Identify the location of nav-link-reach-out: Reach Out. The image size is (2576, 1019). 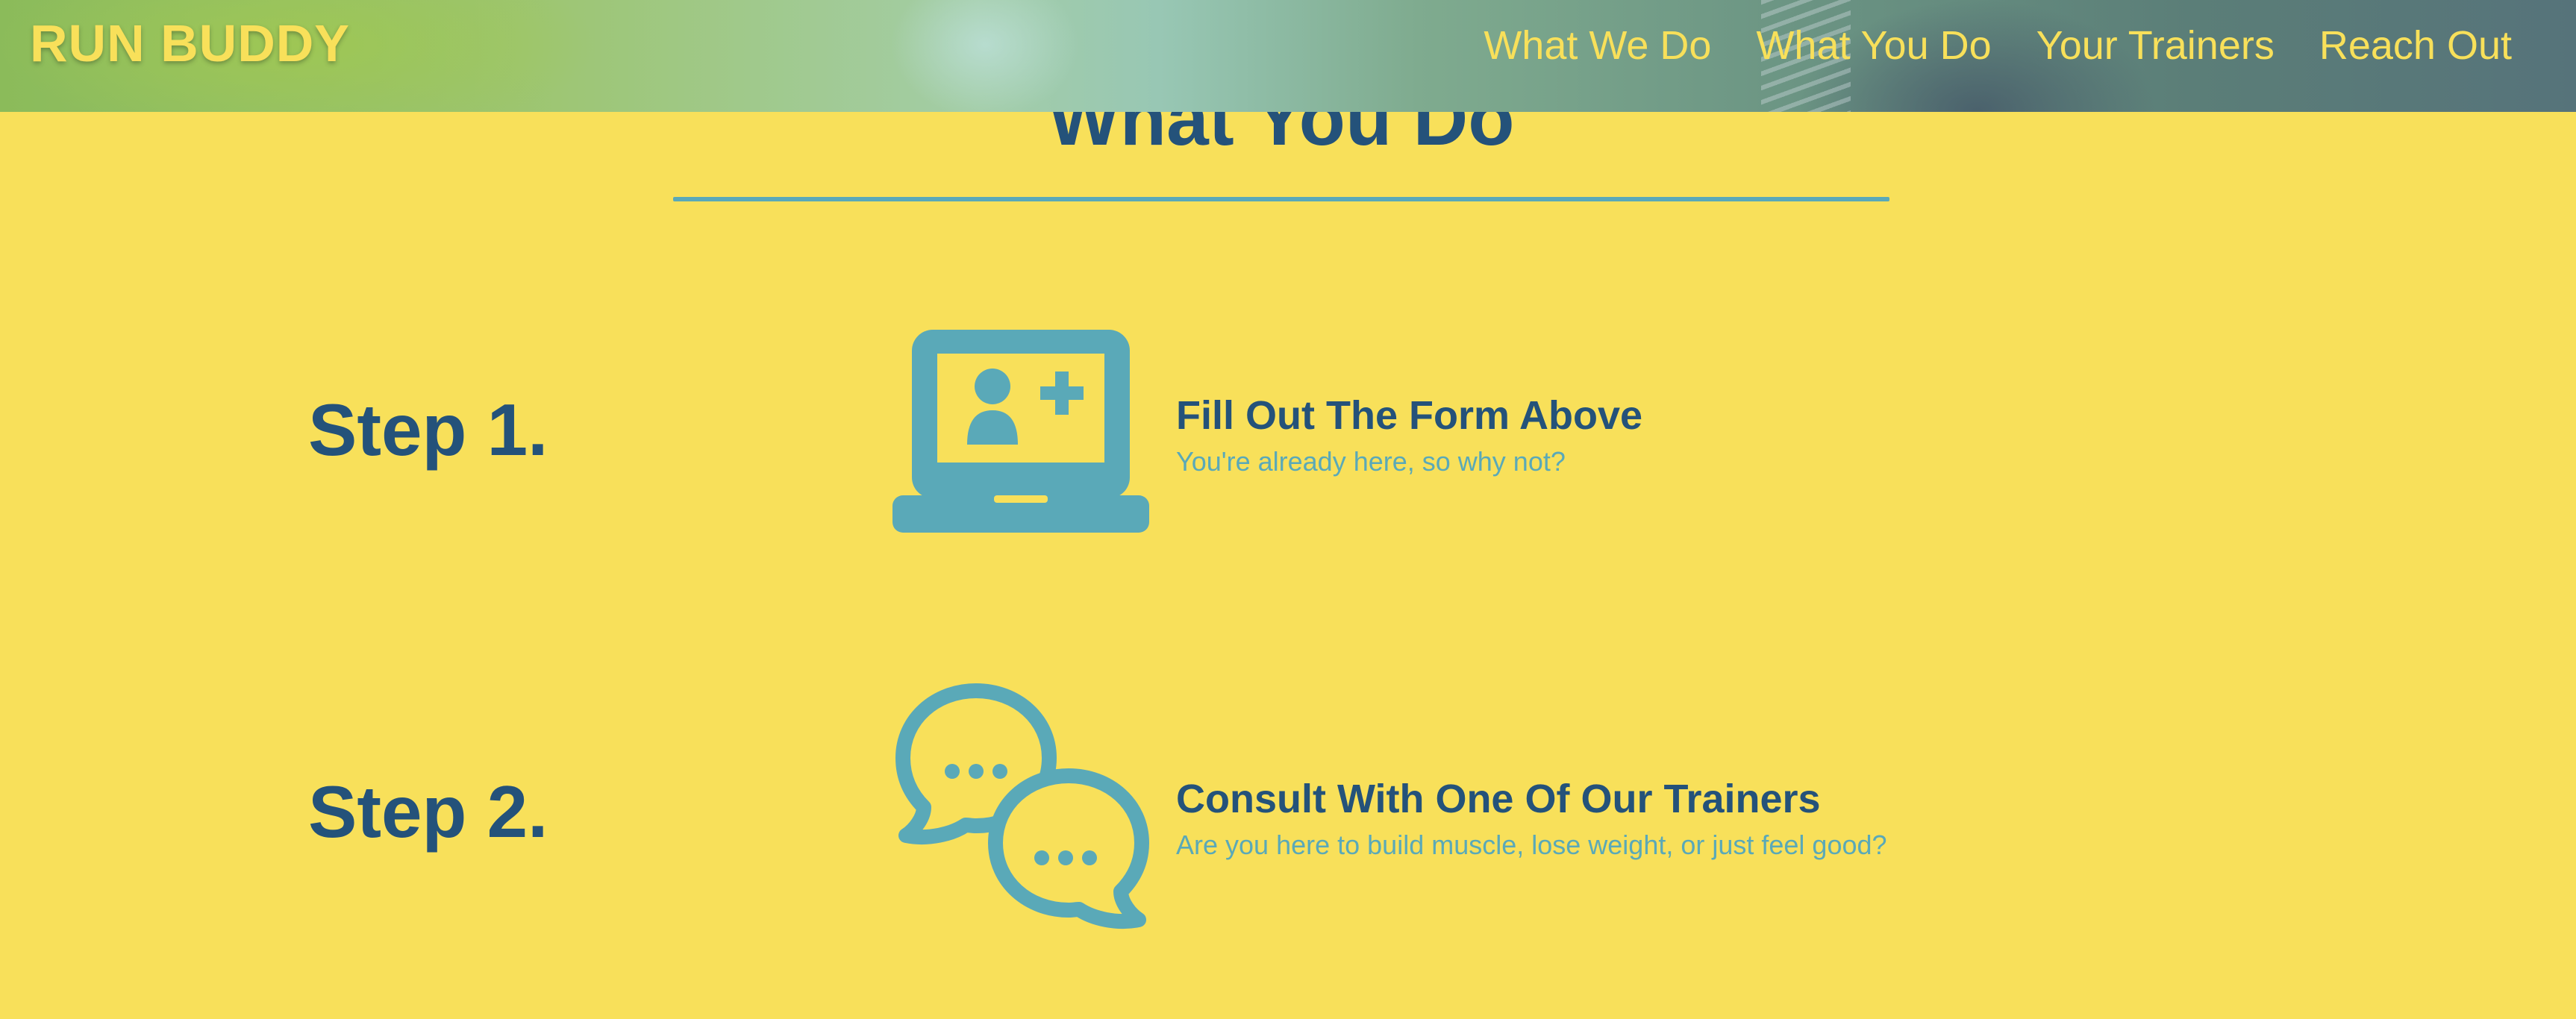
(2415, 45).